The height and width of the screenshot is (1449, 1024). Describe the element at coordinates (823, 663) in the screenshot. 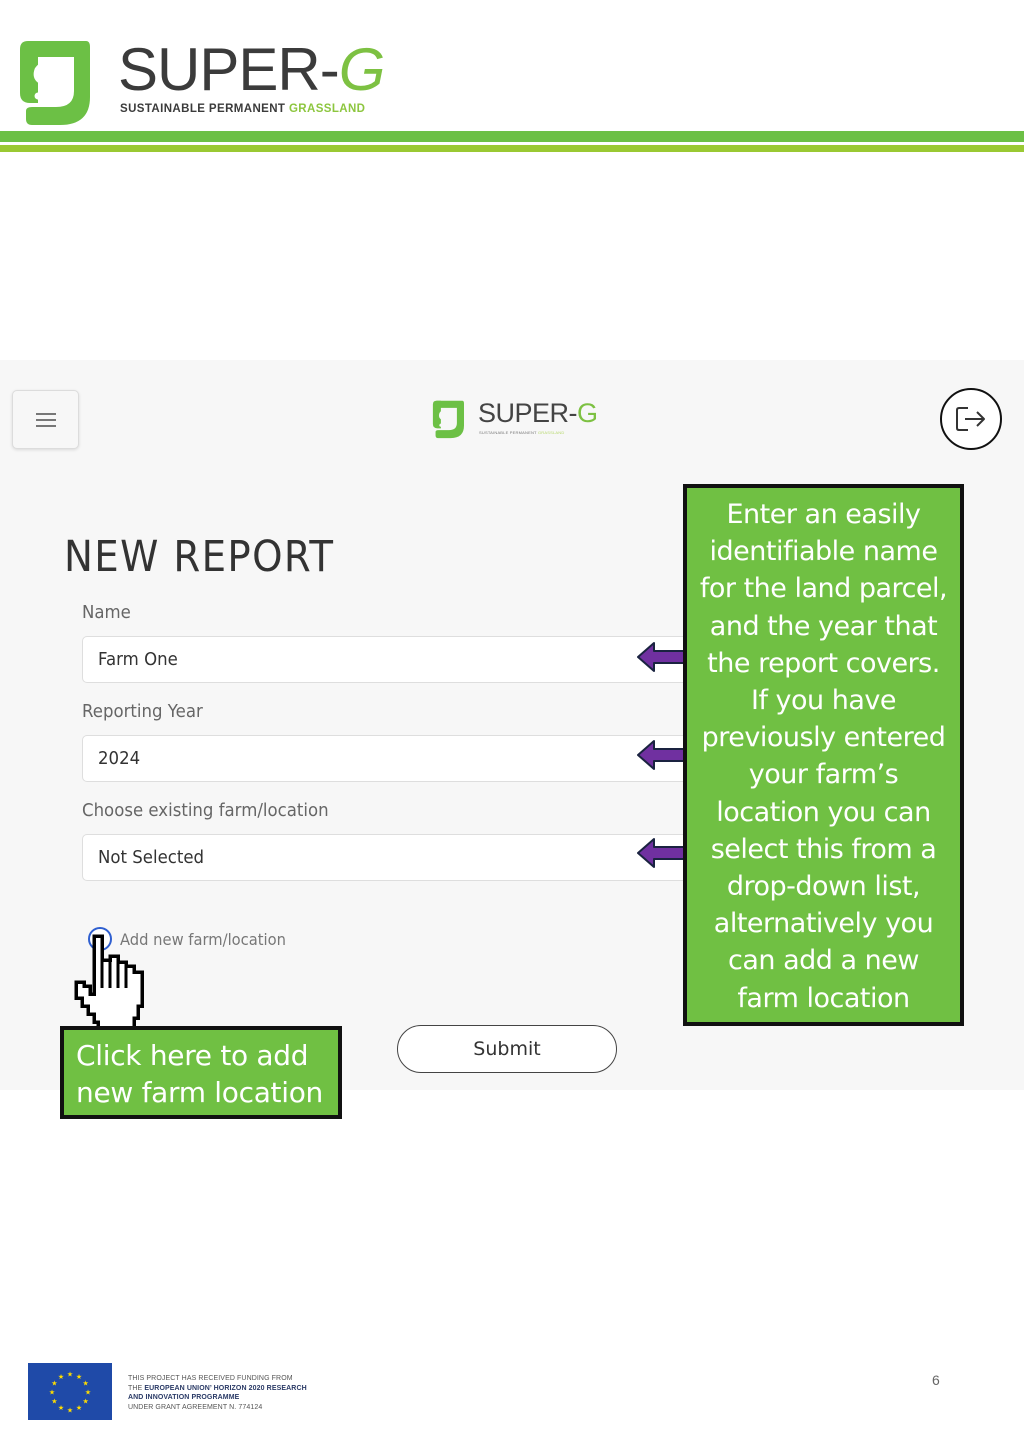

I see `callout-text: the report covers.` at that location.